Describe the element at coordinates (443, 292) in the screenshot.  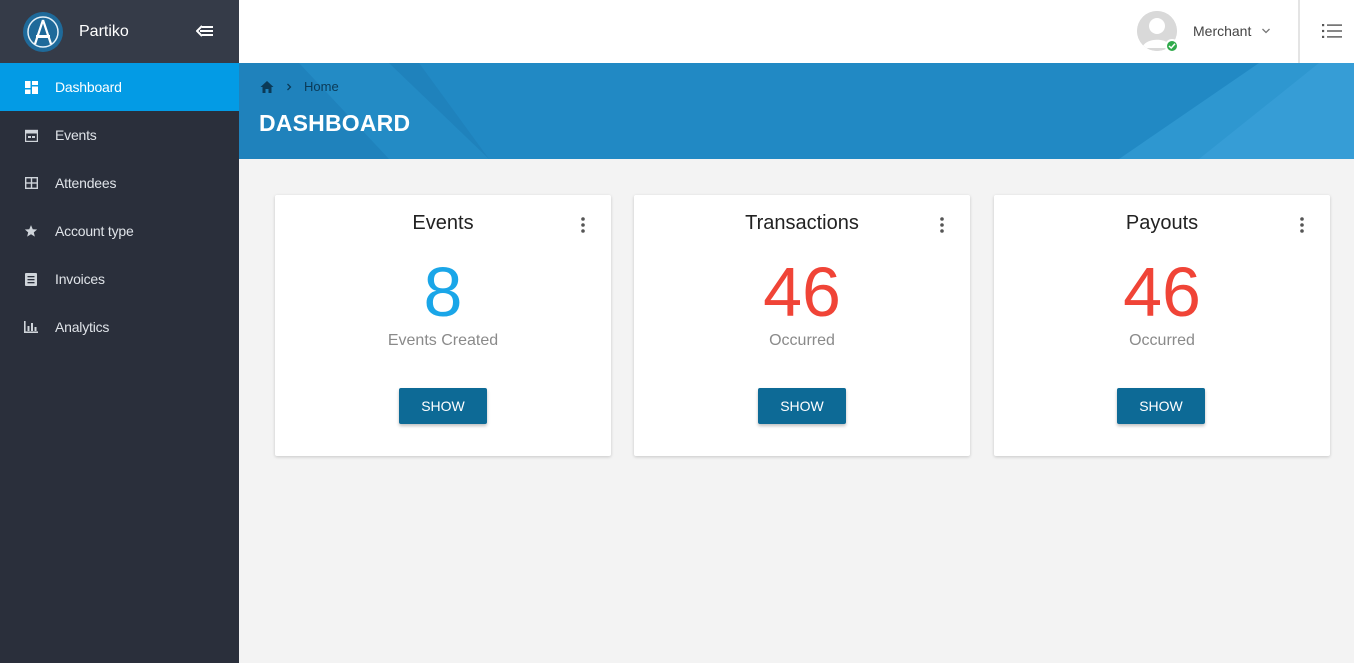
I see `card-value: 8` at that location.